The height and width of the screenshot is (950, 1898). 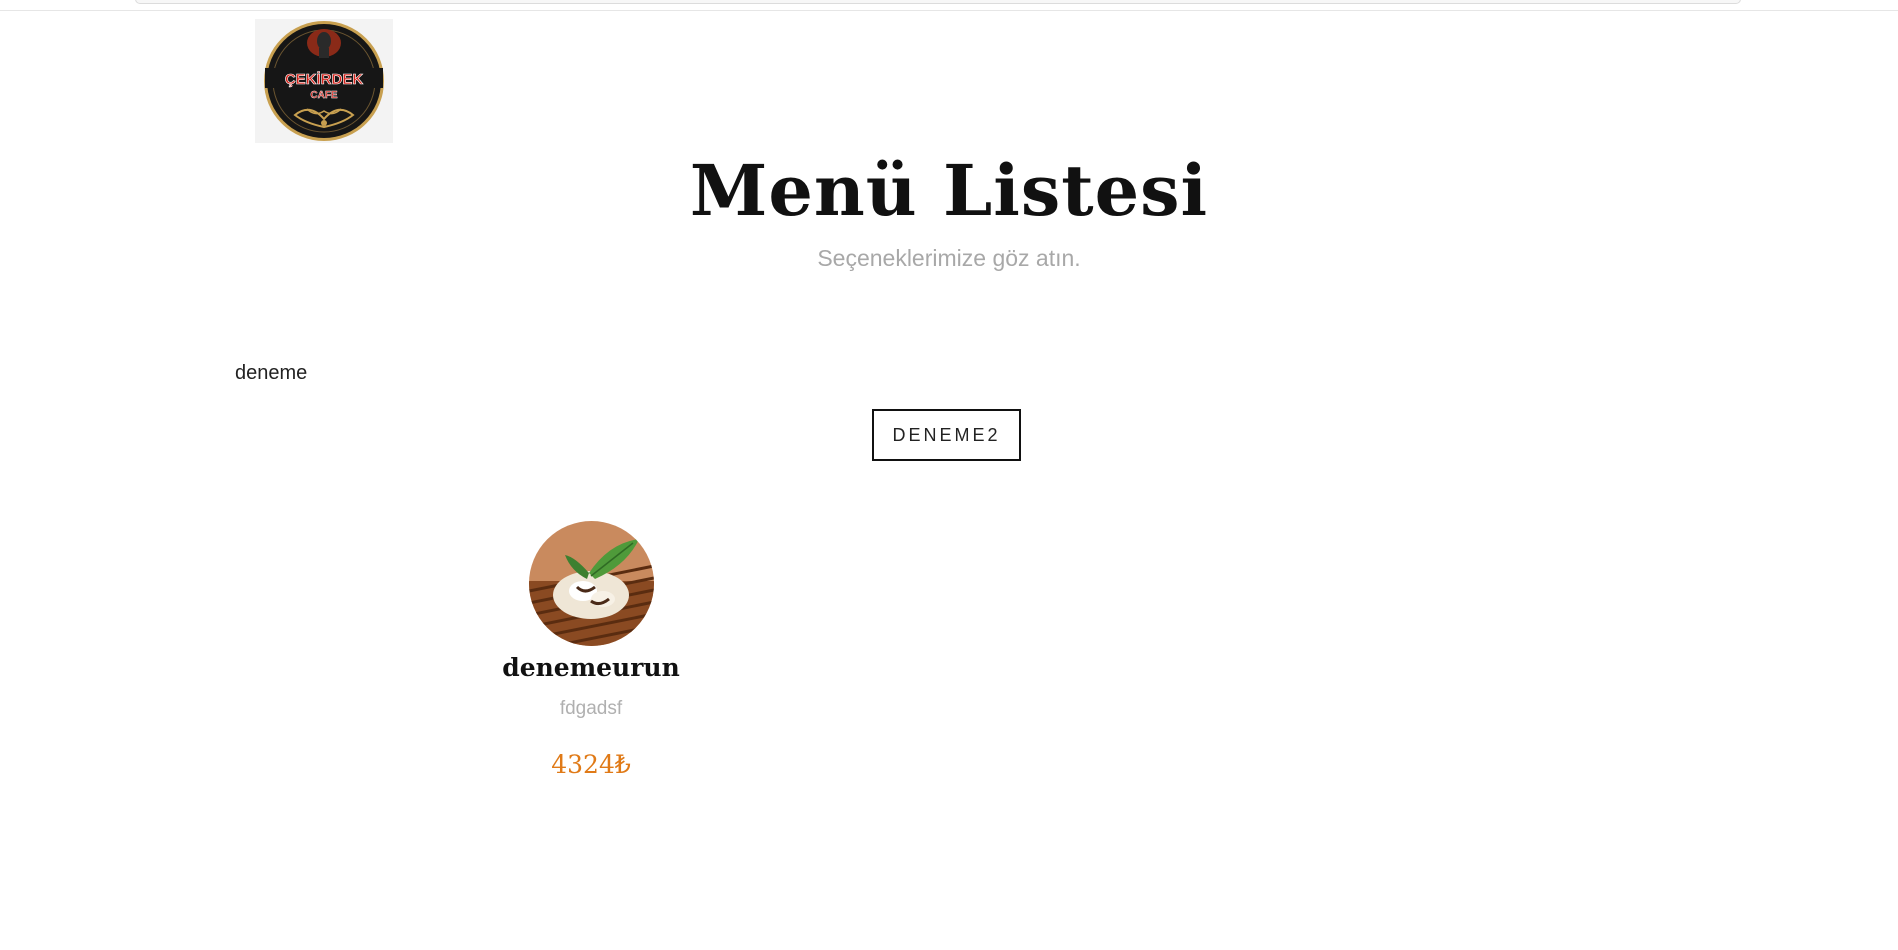 I want to click on page-title: Menü Listesi, so click(x=949, y=190).